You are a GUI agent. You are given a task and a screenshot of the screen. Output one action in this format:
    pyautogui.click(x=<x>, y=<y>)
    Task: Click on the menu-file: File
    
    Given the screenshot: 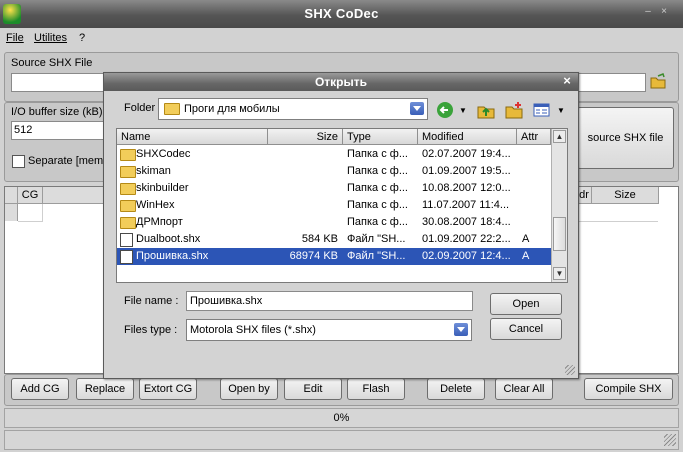 What is the action you would take?
    pyautogui.click(x=15, y=38)
    